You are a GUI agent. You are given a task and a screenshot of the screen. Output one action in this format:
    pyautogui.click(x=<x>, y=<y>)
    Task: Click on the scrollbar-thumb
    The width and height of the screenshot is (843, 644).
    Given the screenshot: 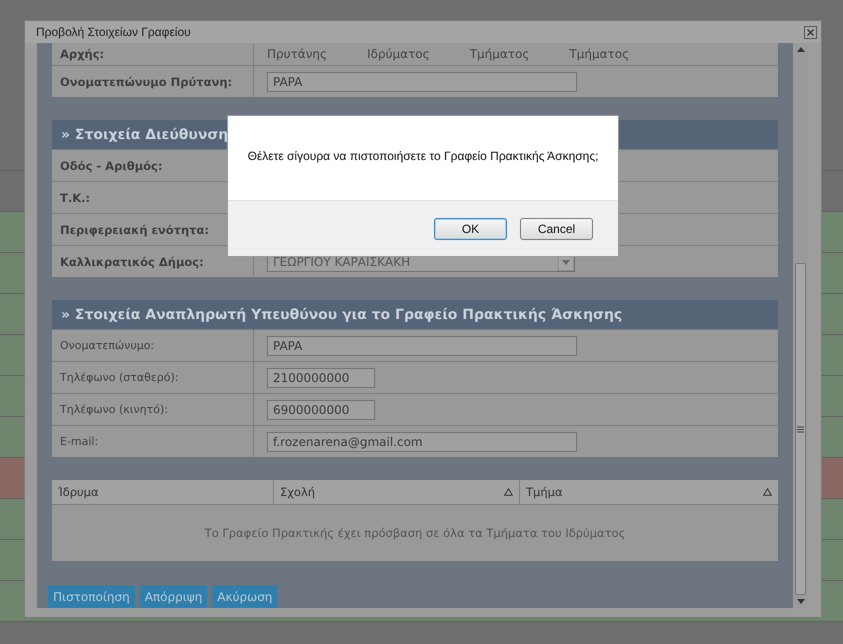 What is the action you would take?
    pyautogui.click(x=800, y=429)
    